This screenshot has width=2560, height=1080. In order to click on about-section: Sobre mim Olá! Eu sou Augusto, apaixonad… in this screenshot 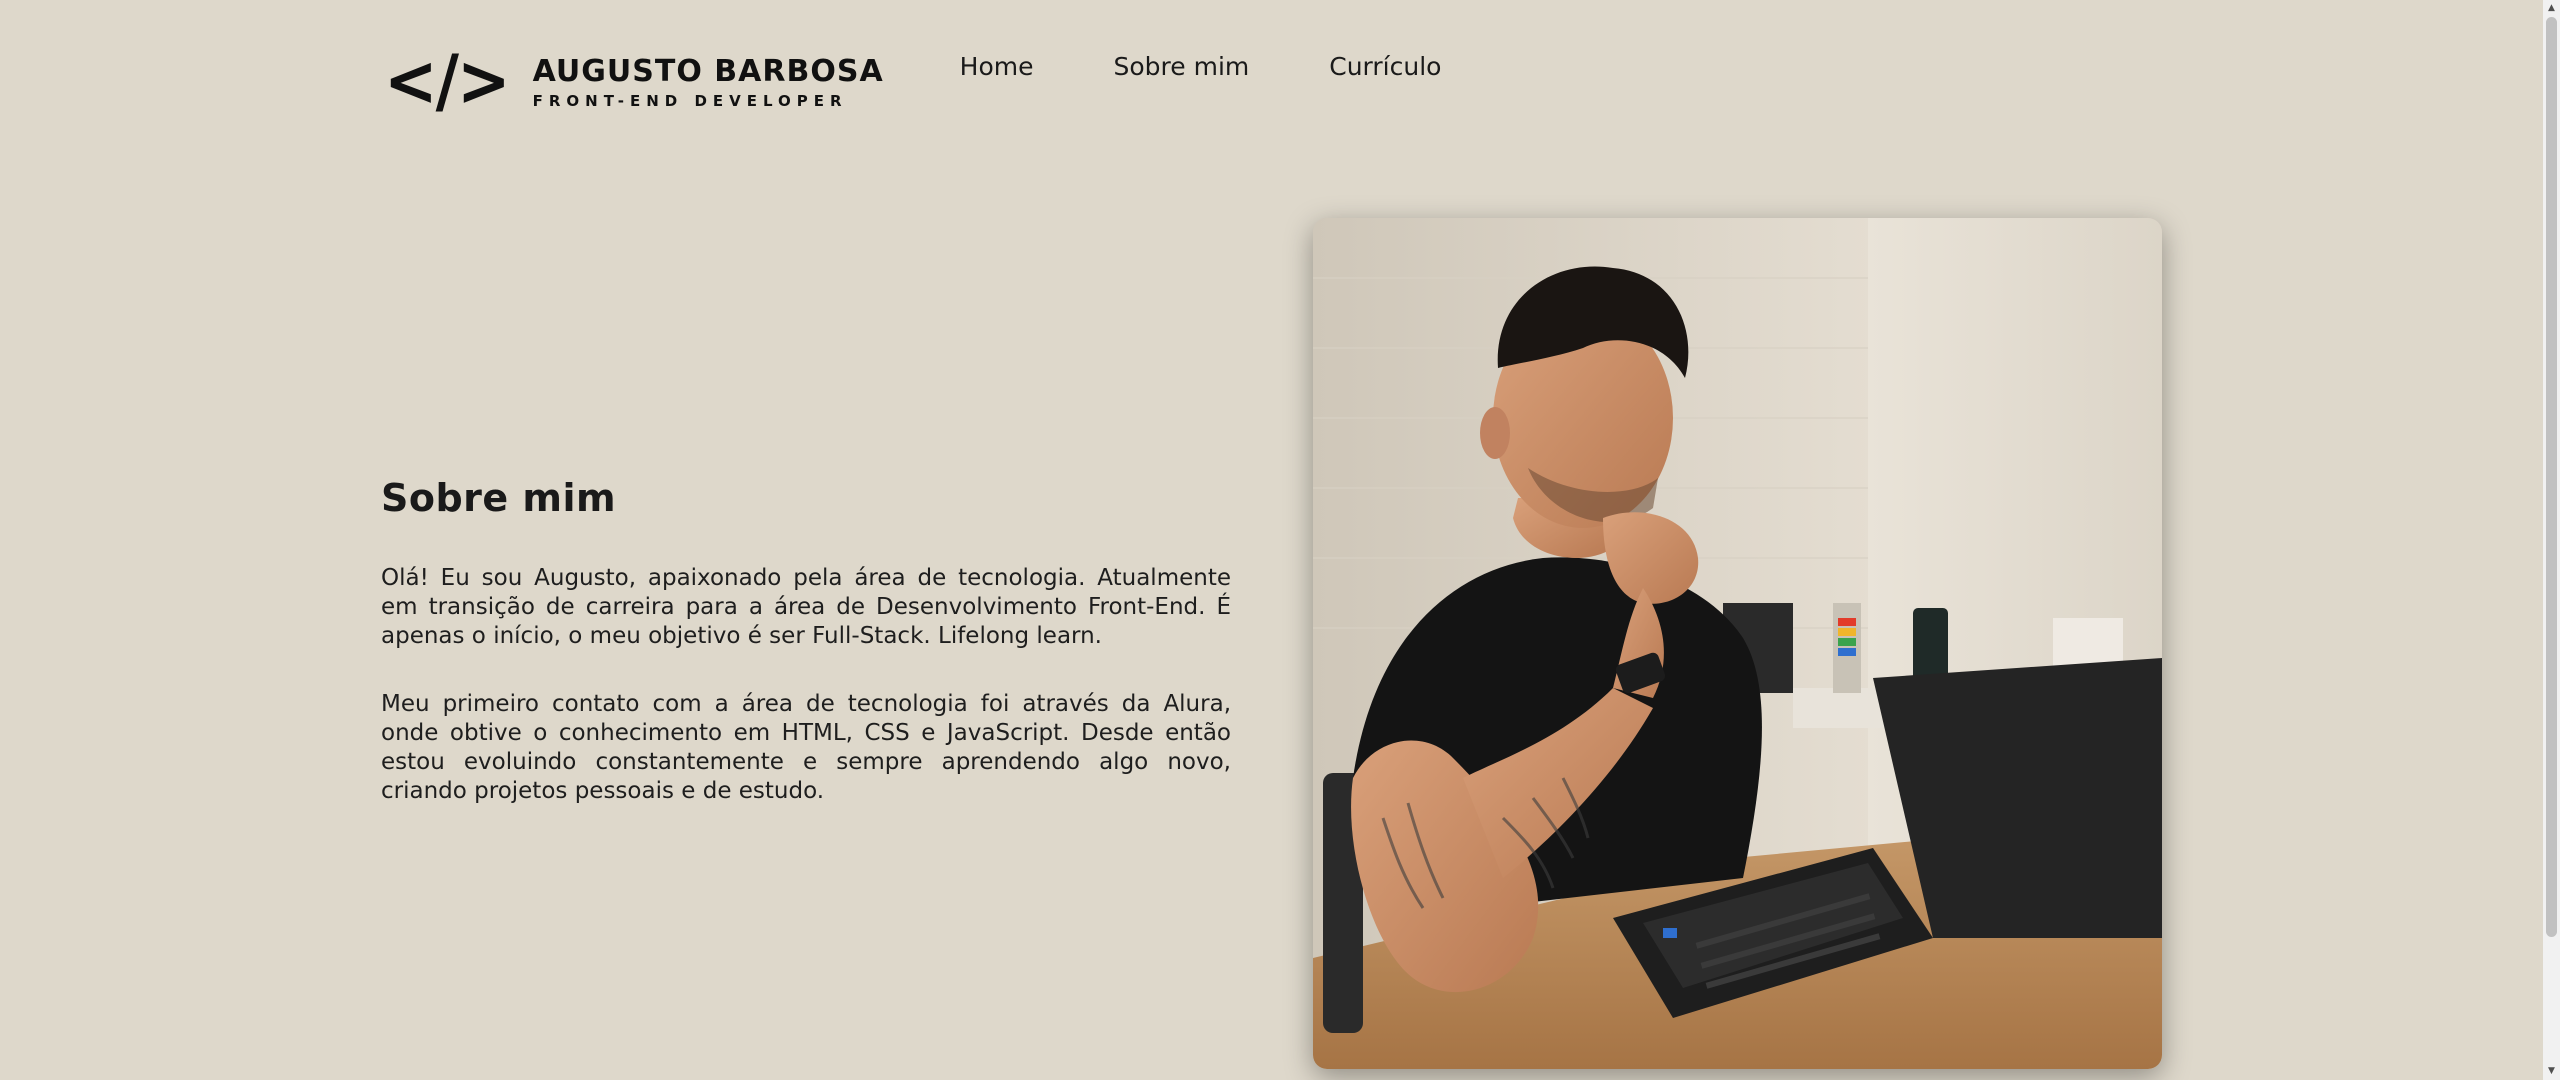, I will do `click(806, 660)`.